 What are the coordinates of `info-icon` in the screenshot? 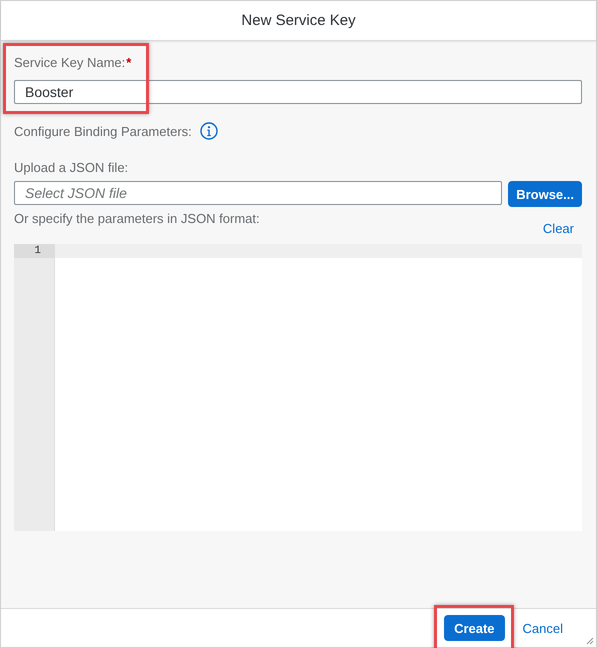 It's located at (209, 131).